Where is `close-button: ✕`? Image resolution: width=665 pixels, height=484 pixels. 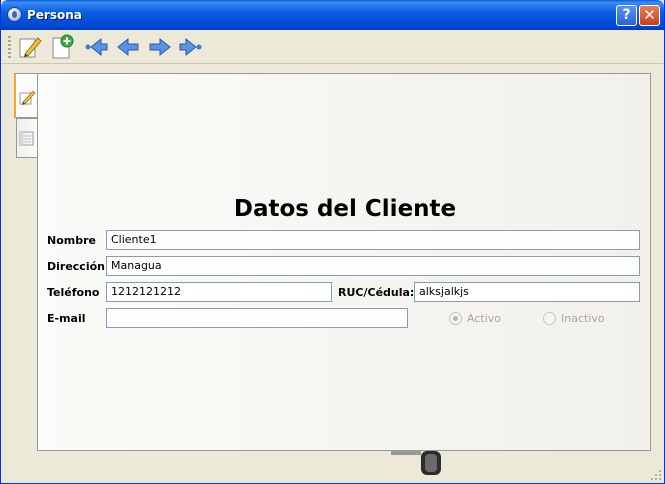 close-button: ✕ is located at coordinates (649, 15).